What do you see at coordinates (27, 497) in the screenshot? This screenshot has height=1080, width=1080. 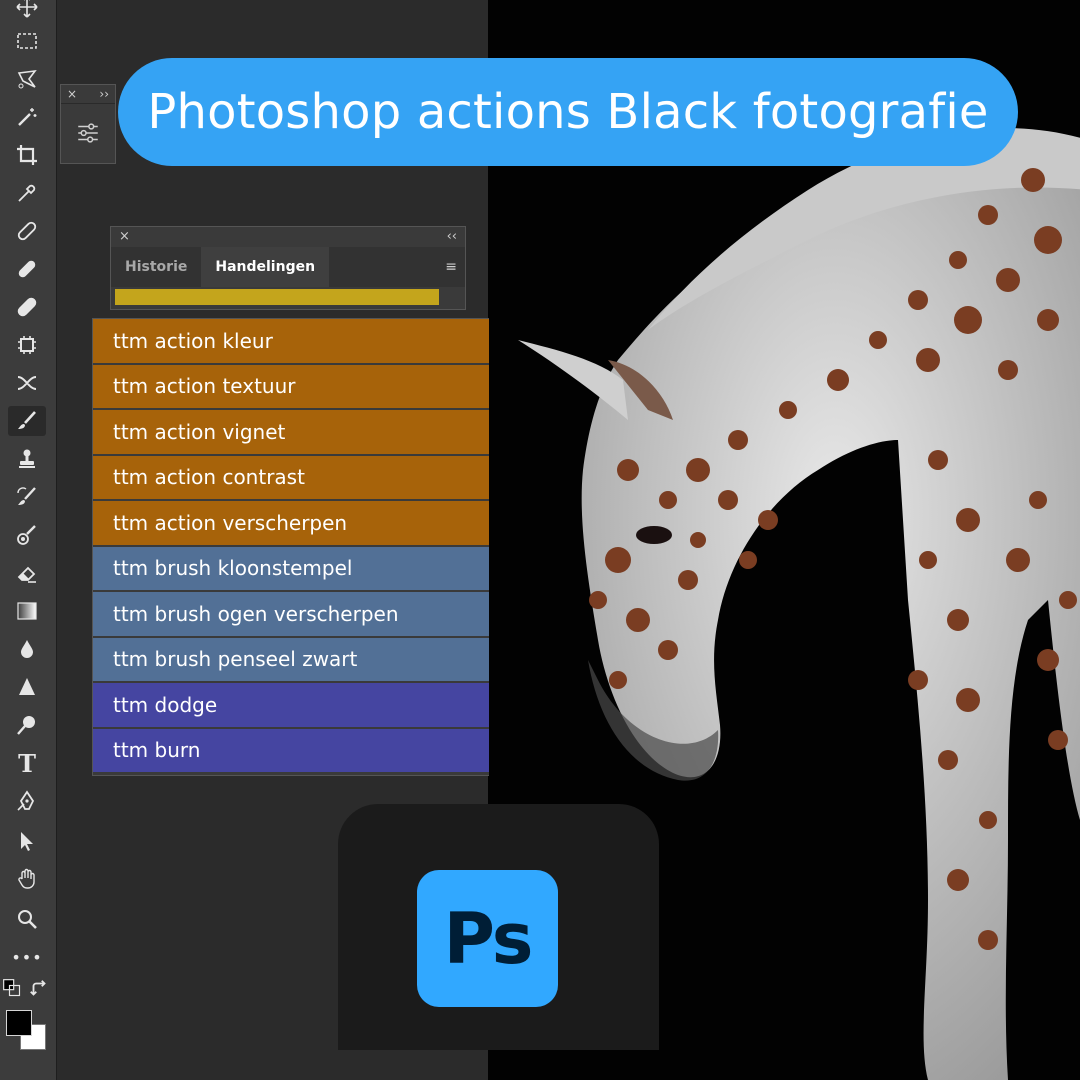 I see `history-brush-icon` at bounding box center [27, 497].